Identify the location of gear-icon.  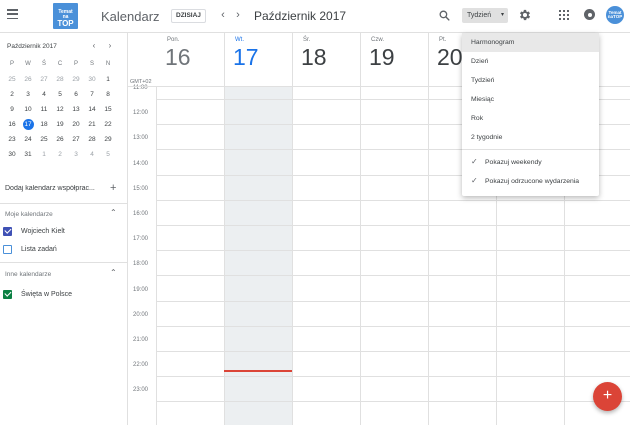
(525, 15).